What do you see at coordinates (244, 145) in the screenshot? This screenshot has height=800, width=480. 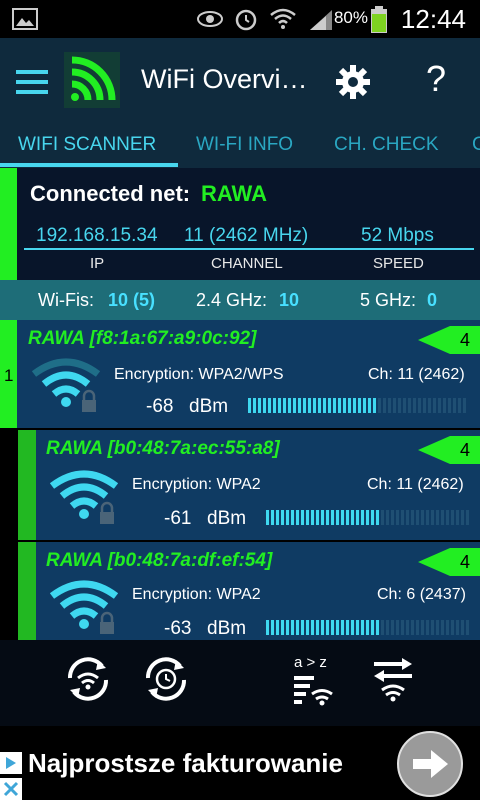 I see `tab-wifi-info: WI-FI INFO` at bounding box center [244, 145].